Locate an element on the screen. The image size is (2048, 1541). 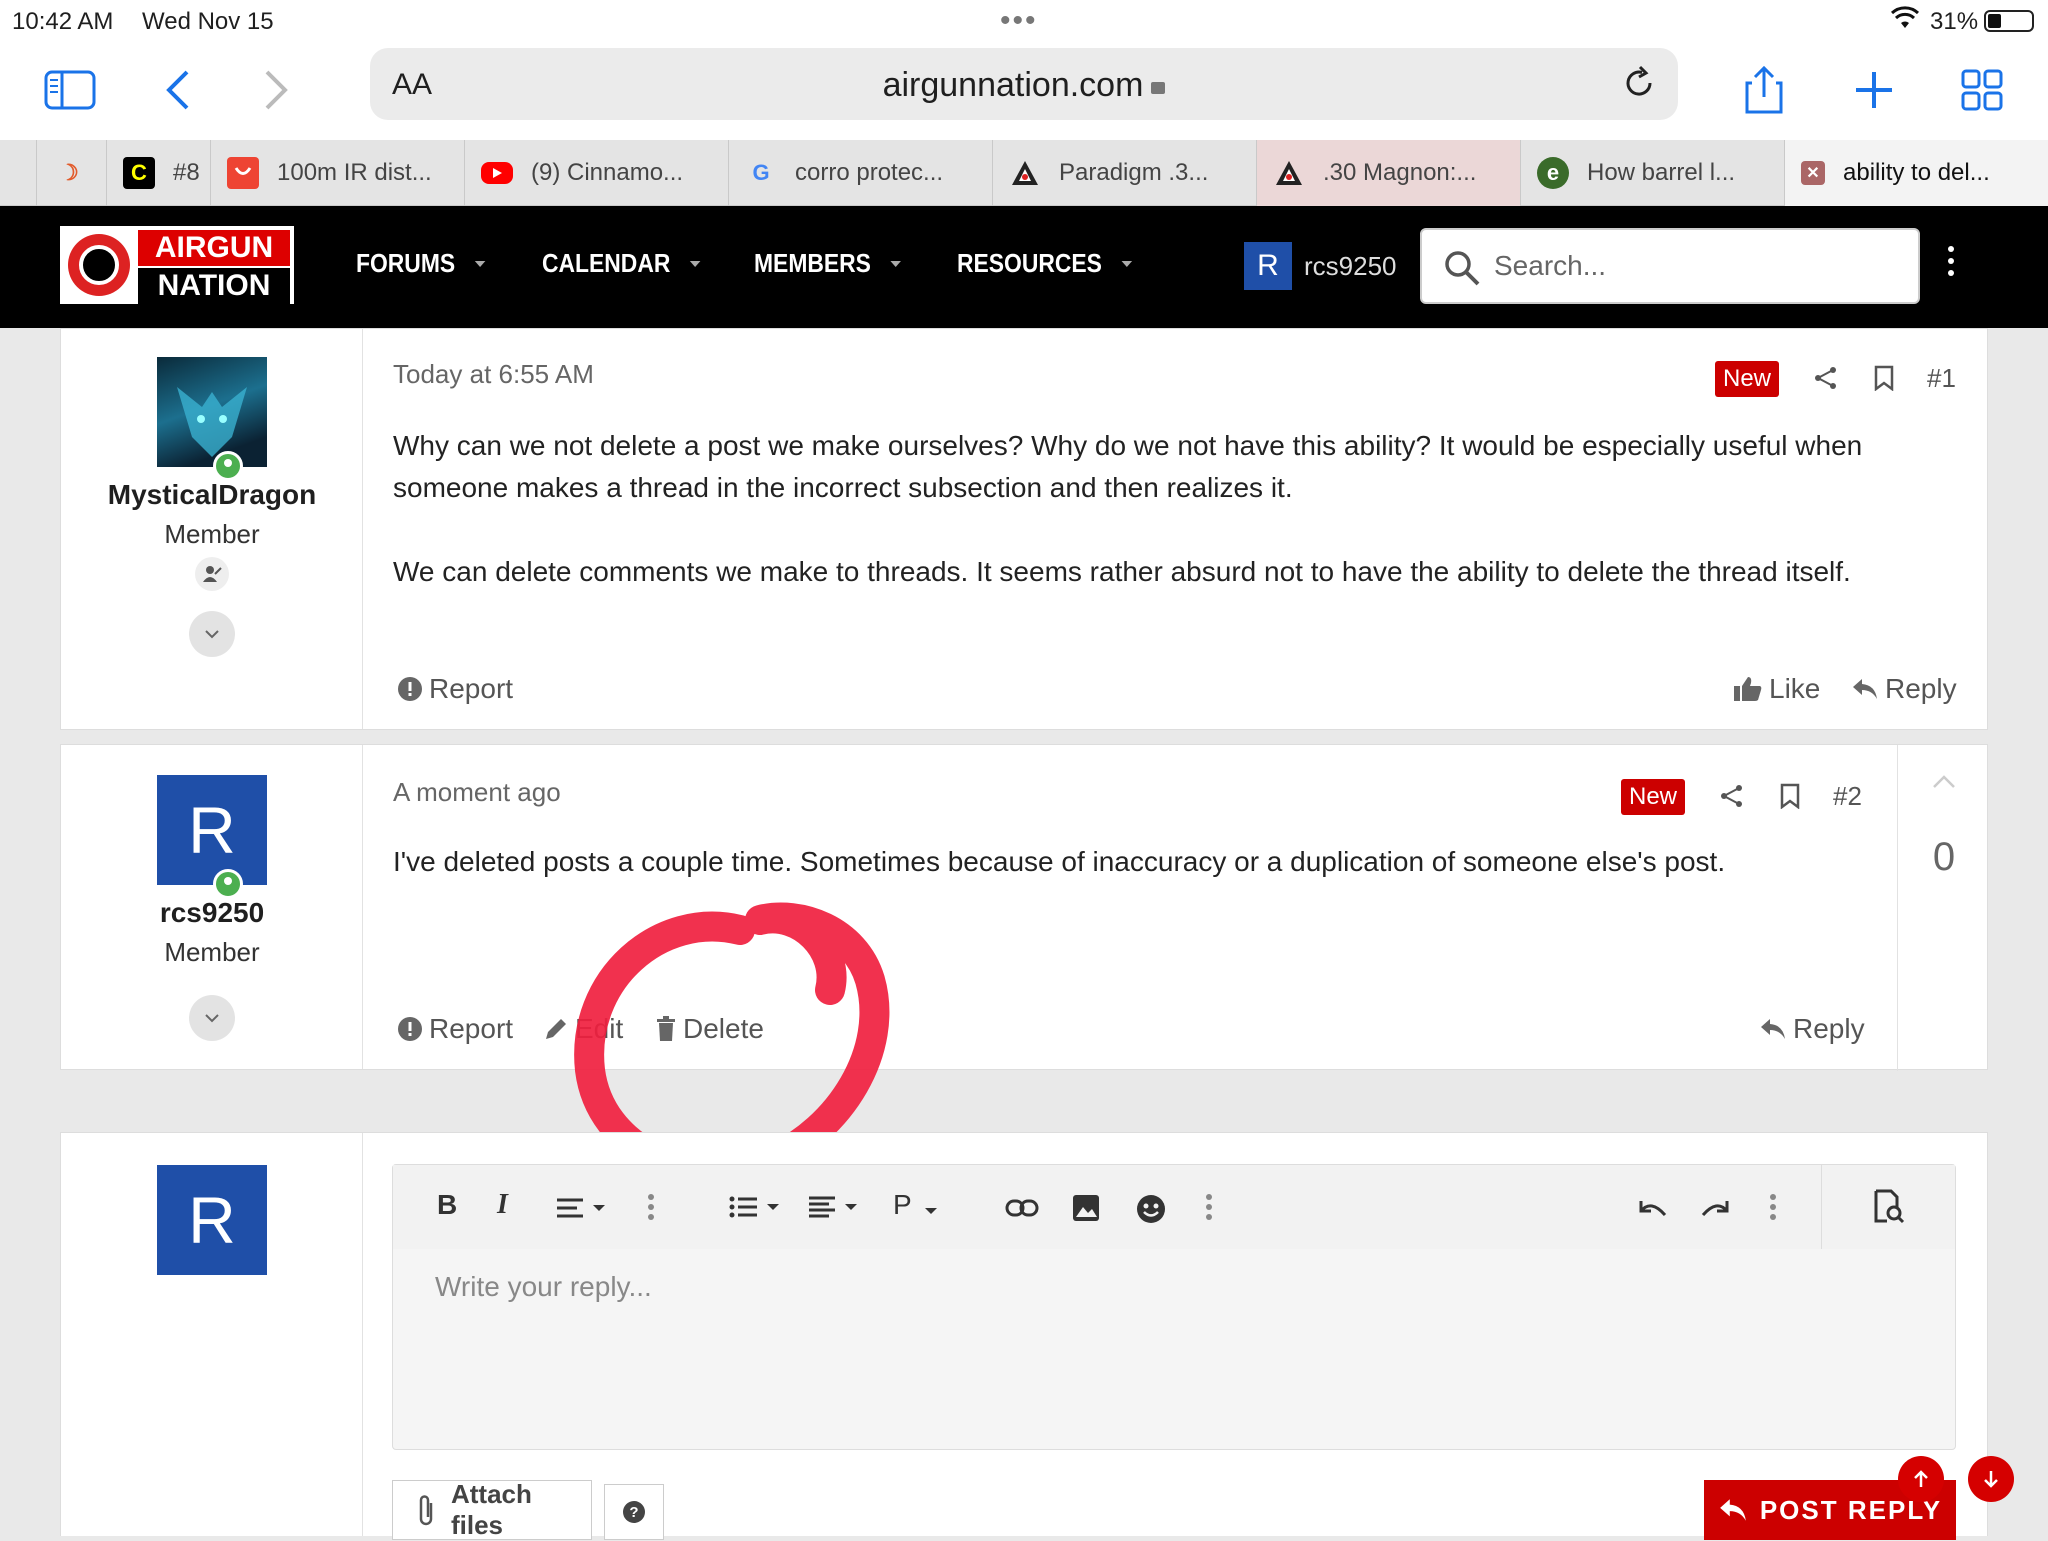
post-number: #2 is located at coordinates (1847, 796).